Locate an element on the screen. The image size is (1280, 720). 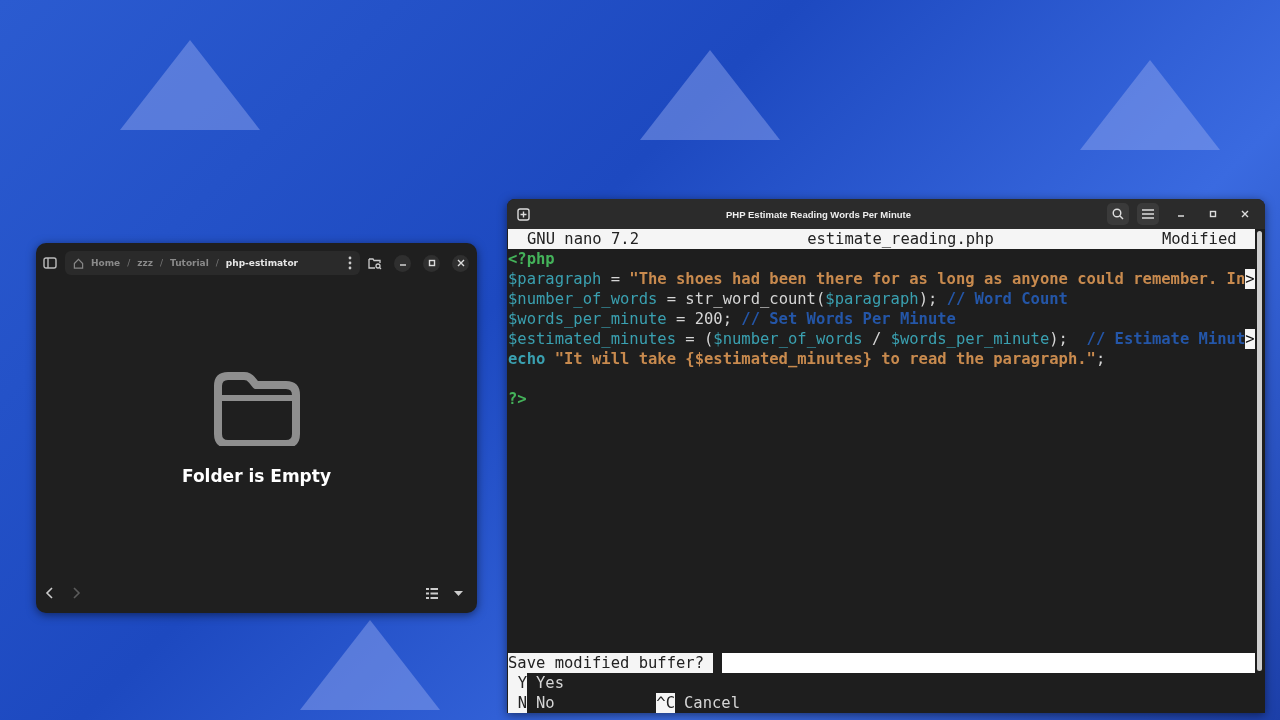
folder-icon is located at coordinates (256, 409).